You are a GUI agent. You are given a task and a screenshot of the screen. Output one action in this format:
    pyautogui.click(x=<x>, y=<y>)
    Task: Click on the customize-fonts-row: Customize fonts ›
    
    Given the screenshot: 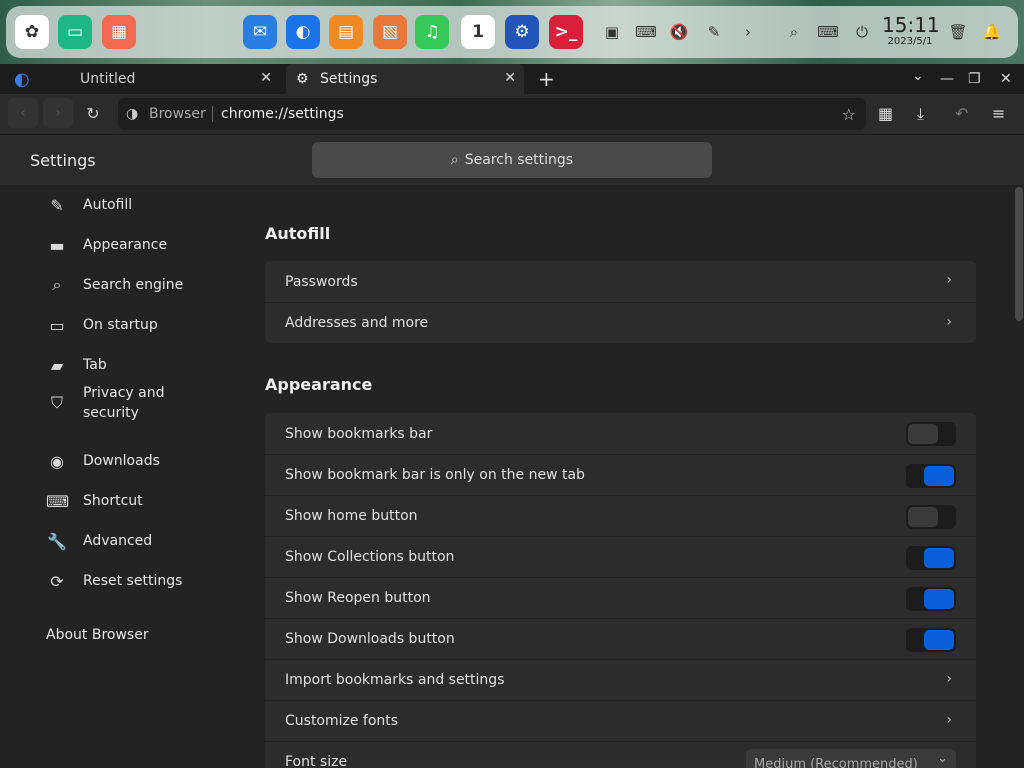 What is the action you would take?
    pyautogui.click(x=620, y=720)
    